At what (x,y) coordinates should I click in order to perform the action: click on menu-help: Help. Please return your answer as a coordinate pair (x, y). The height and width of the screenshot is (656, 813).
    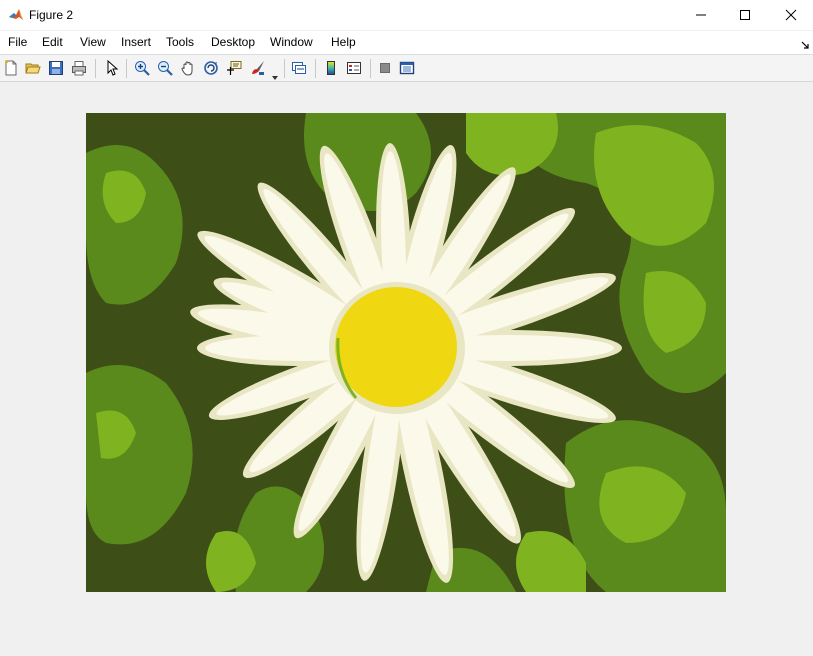
    Looking at the image, I should click on (343, 42).